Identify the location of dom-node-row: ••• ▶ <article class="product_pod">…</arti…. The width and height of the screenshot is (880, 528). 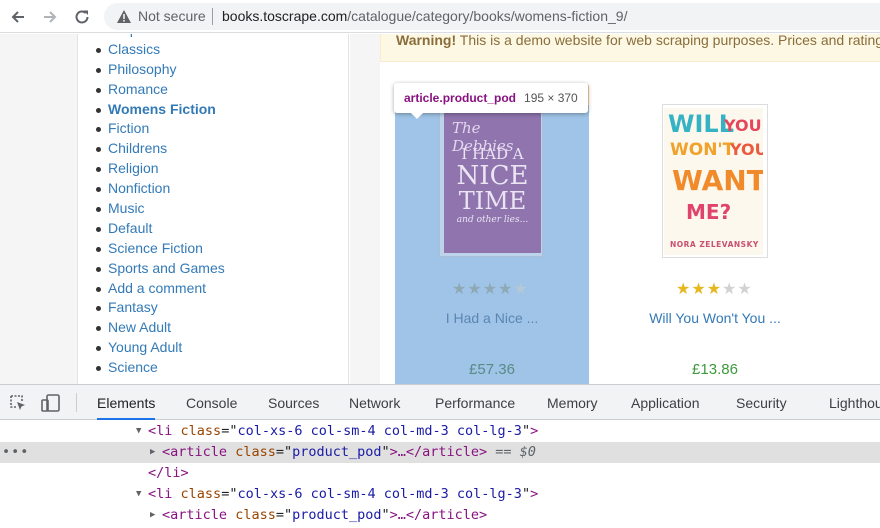
(440, 452).